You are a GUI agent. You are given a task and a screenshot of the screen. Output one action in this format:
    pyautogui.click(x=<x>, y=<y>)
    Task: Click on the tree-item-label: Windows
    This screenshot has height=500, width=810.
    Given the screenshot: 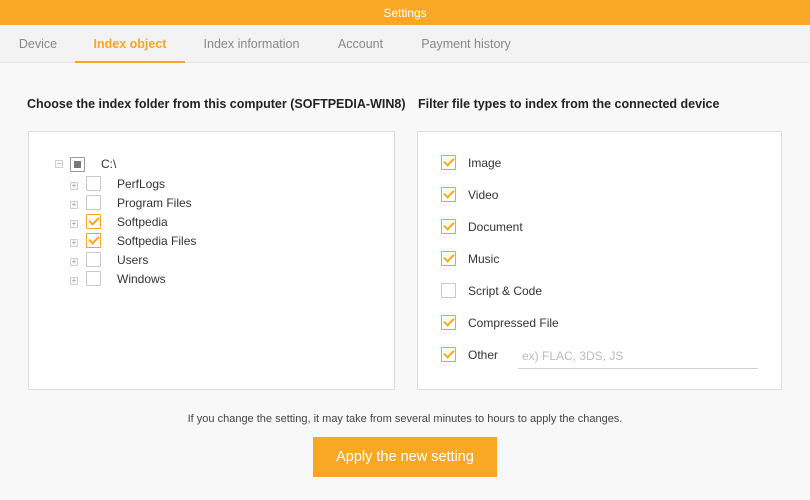 What is the action you would take?
    pyautogui.click(x=141, y=279)
    